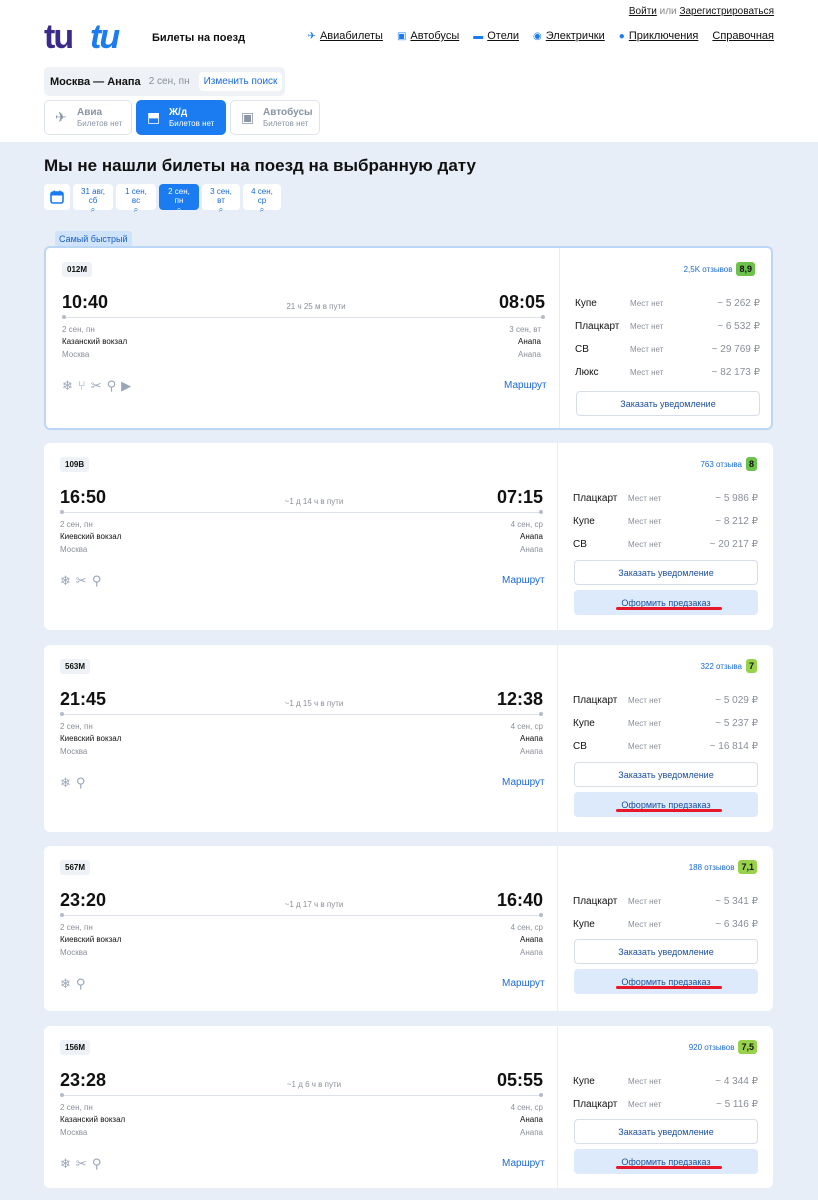 The image size is (818, 1200). Describe the element at coordinates (537, 36) in the screenshot. I see `train-icon: ◉` at that location.